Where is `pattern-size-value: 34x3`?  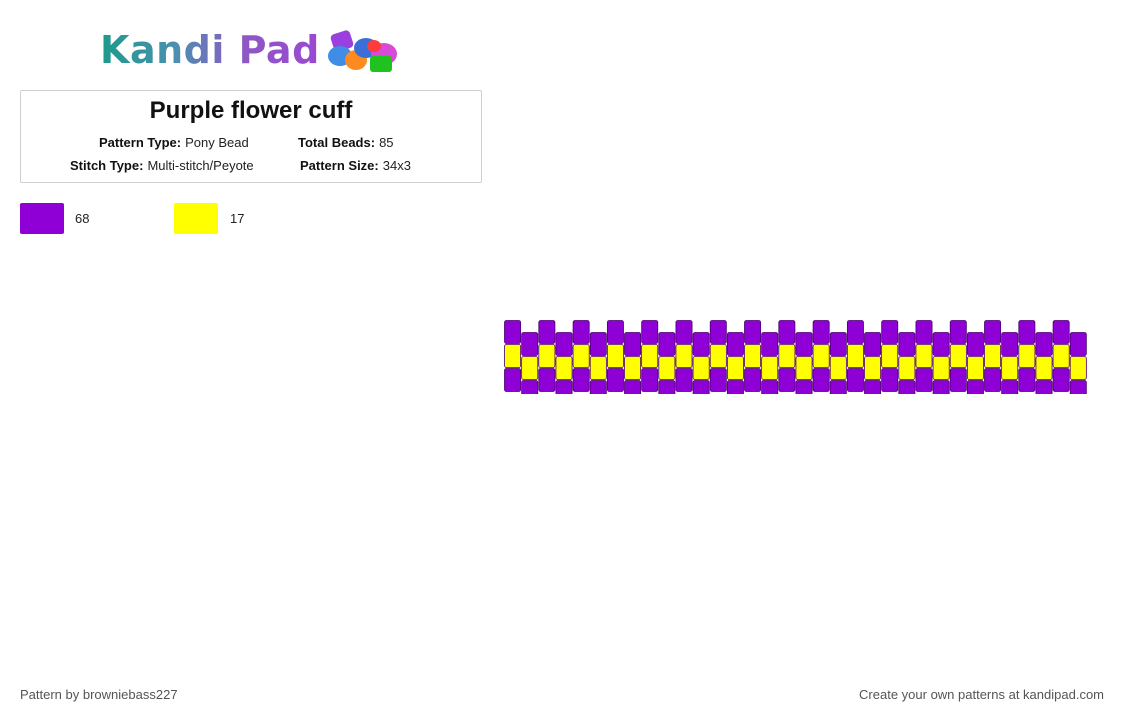
pattern-size-value: 34x3 is located at coordinates (396, 165).